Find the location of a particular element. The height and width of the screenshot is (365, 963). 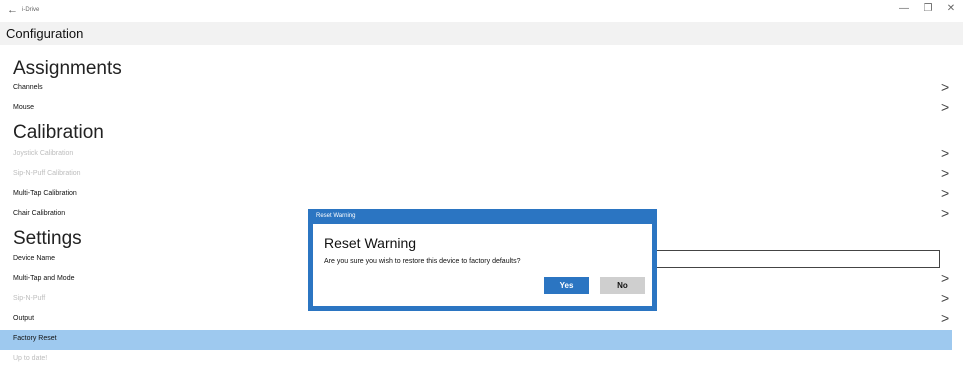

item-mouse: Mouse > is located at coordinates (476, 109).